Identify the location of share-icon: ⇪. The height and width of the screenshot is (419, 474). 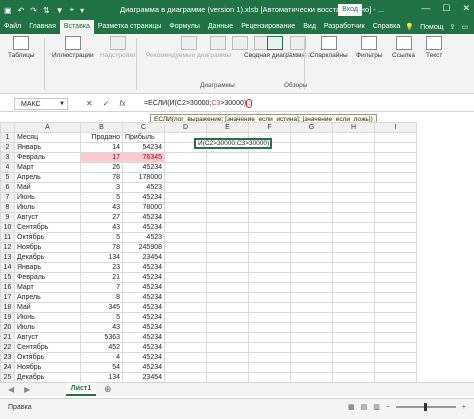
(453, 27).